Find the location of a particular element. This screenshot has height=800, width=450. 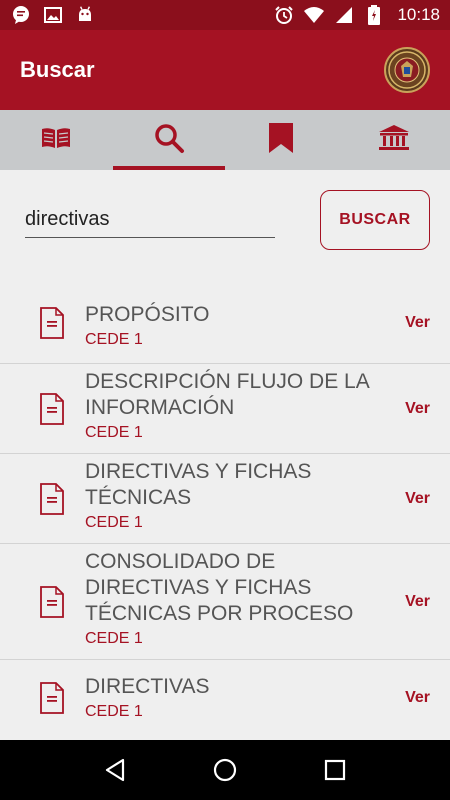

tab-search is located at coordinates (169, 140).